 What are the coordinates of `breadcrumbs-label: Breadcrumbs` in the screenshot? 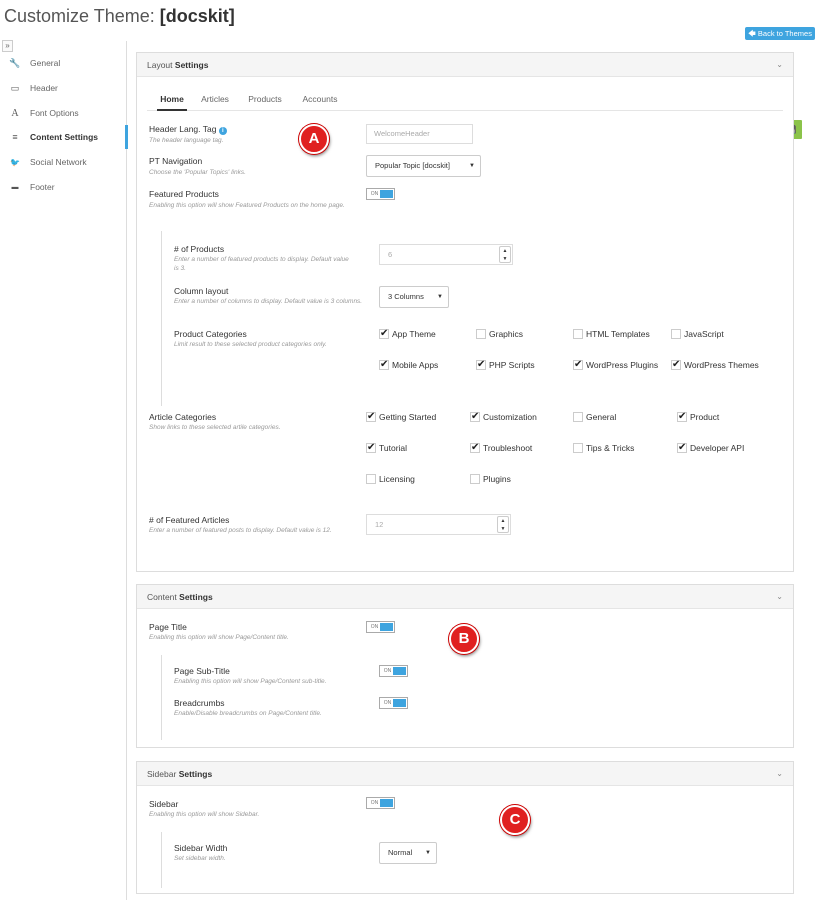 It's located at (199, 703).